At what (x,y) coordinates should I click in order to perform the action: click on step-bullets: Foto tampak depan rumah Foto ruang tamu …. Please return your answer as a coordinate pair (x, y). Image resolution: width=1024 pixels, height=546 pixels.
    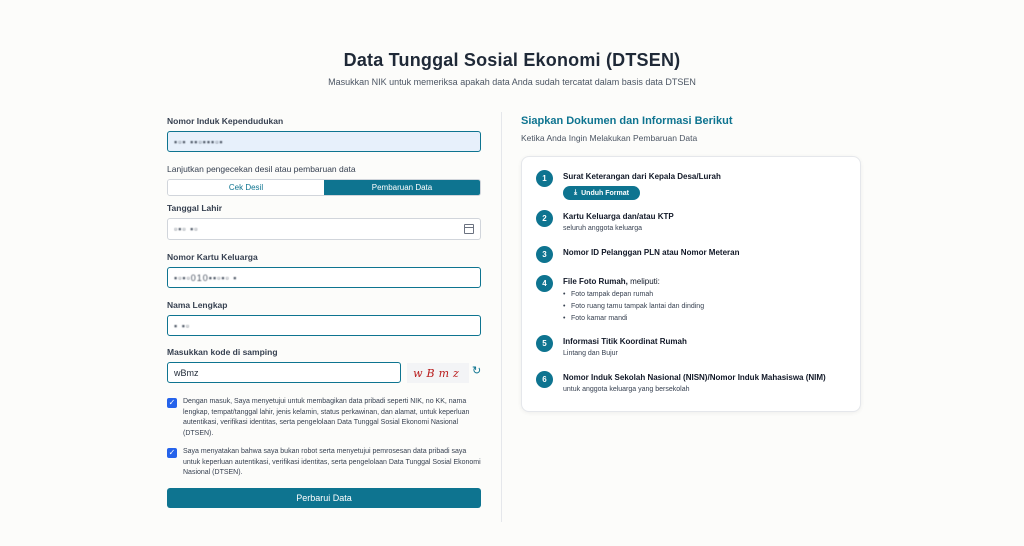
    Looking at the image, I should click on (633, 307).